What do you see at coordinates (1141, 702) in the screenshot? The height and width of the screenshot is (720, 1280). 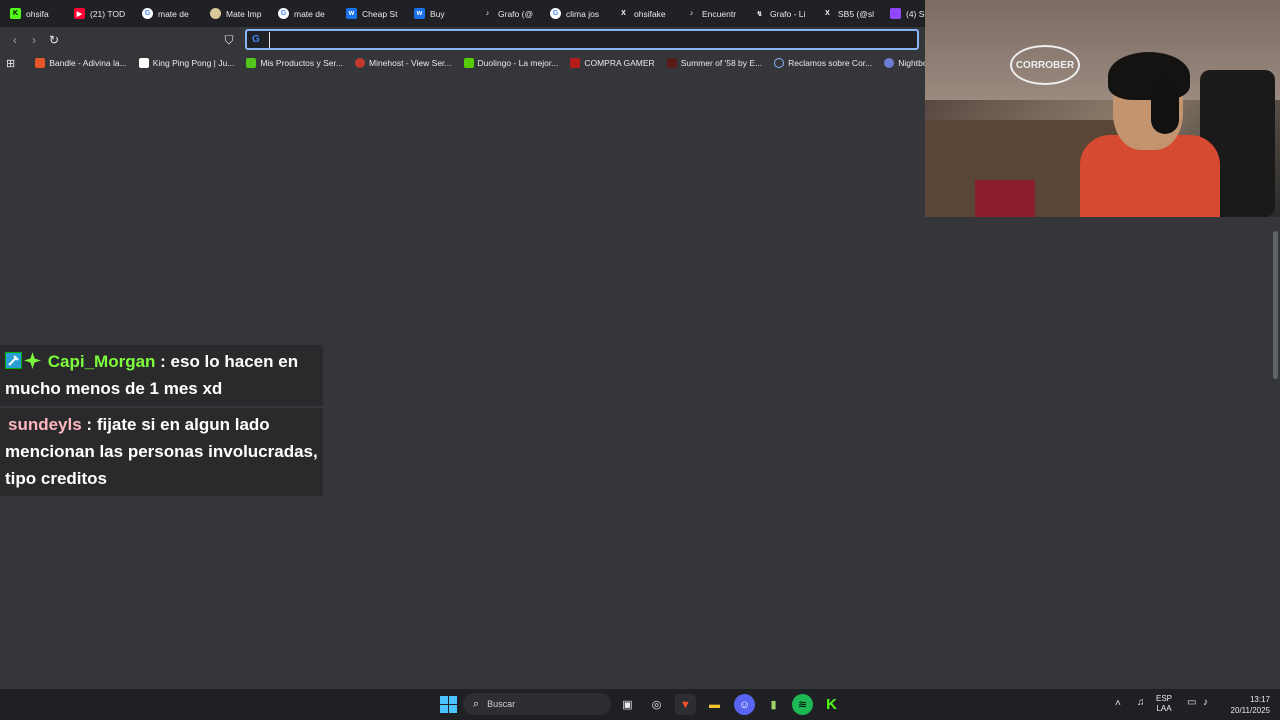 I see `microphone-icon: ♫` at bounding box center [1141, 702].